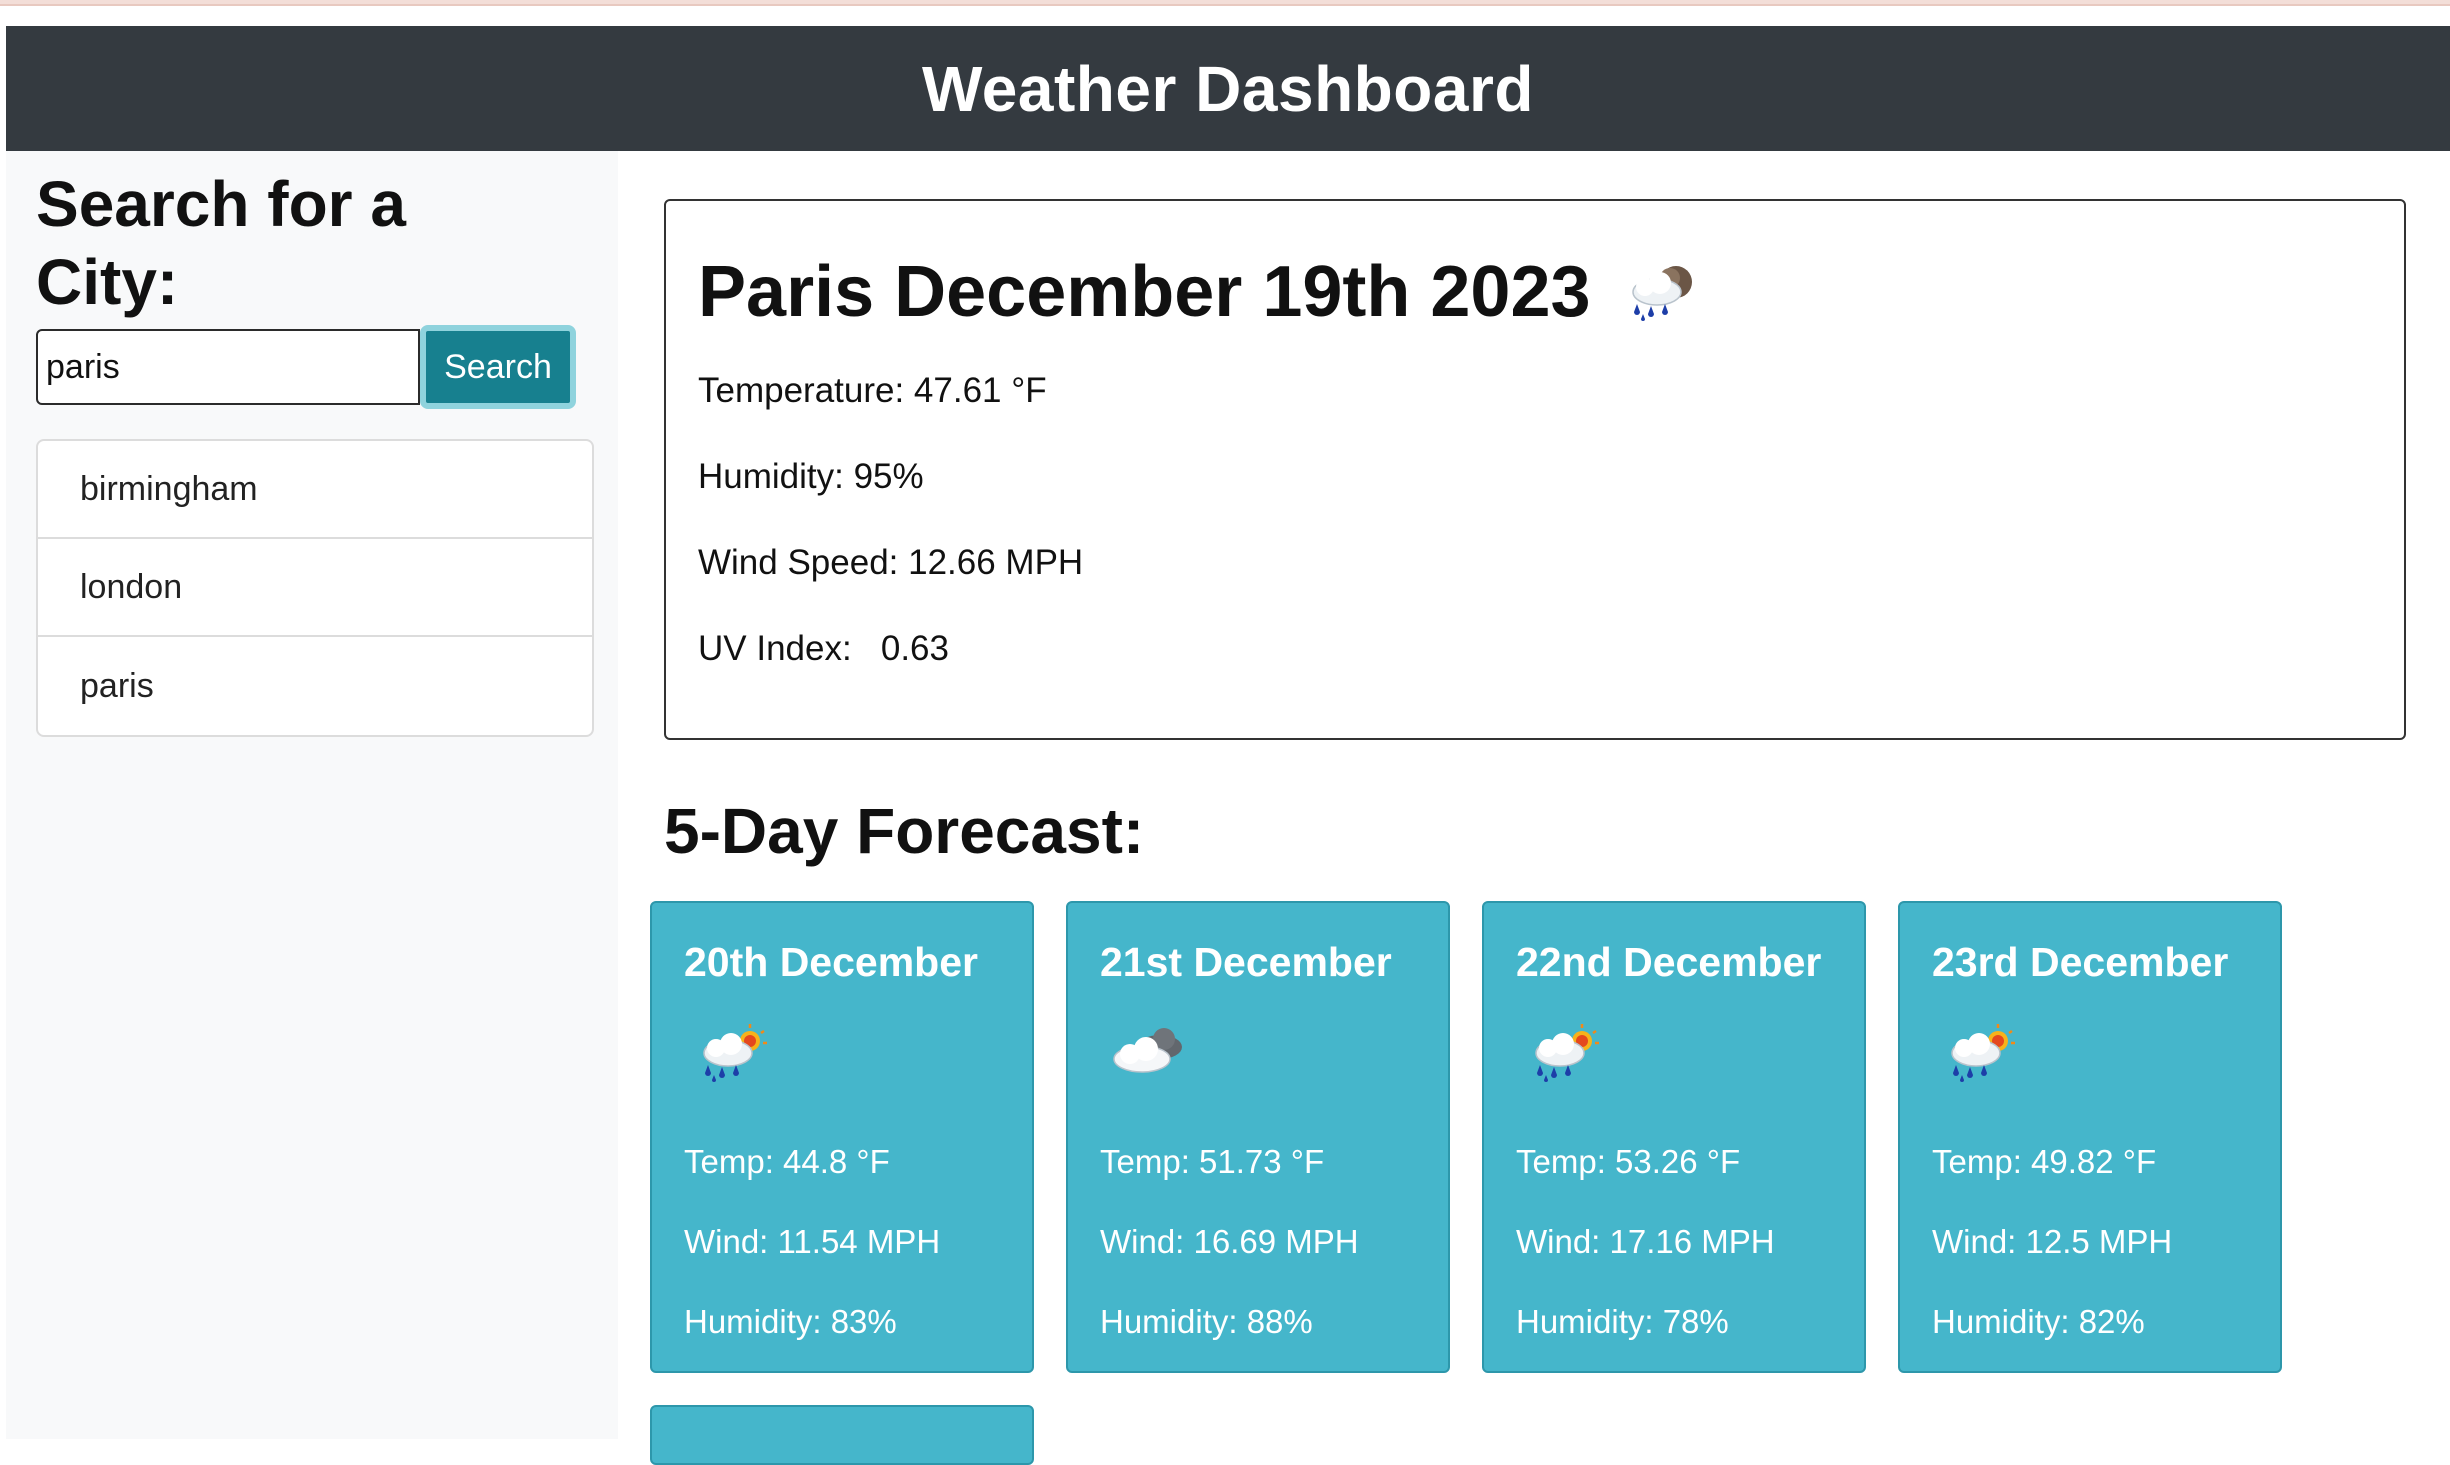  I want to click on page-header: Weather Dashboard, so click(1228, 88).